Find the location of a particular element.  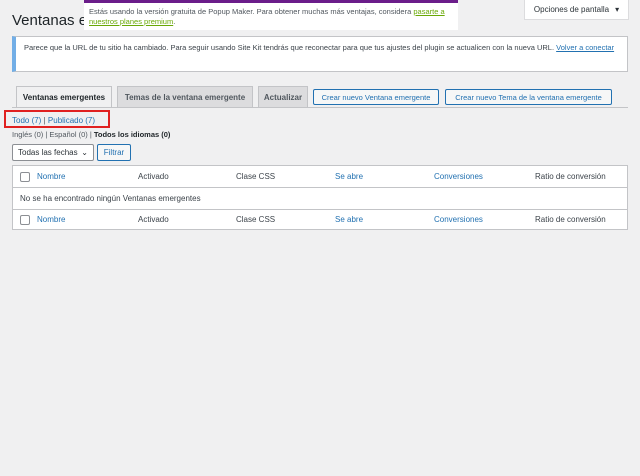

footer-column-conversions-link: Conversiones is located at coordinates (458, 219).